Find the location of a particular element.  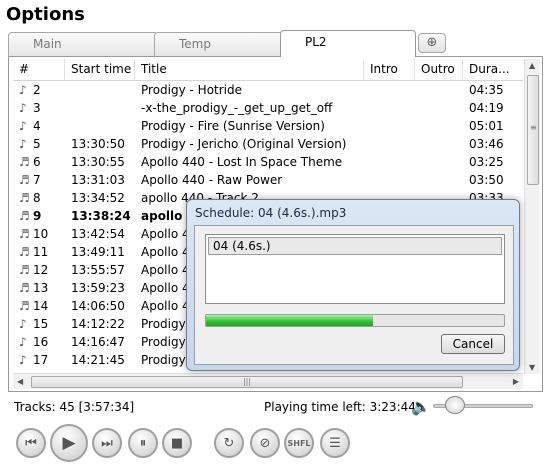

table-row: ♪ 4 Prodigy - Fire (Sunrise Version) 05:01 is located at coordinates (268, 126).